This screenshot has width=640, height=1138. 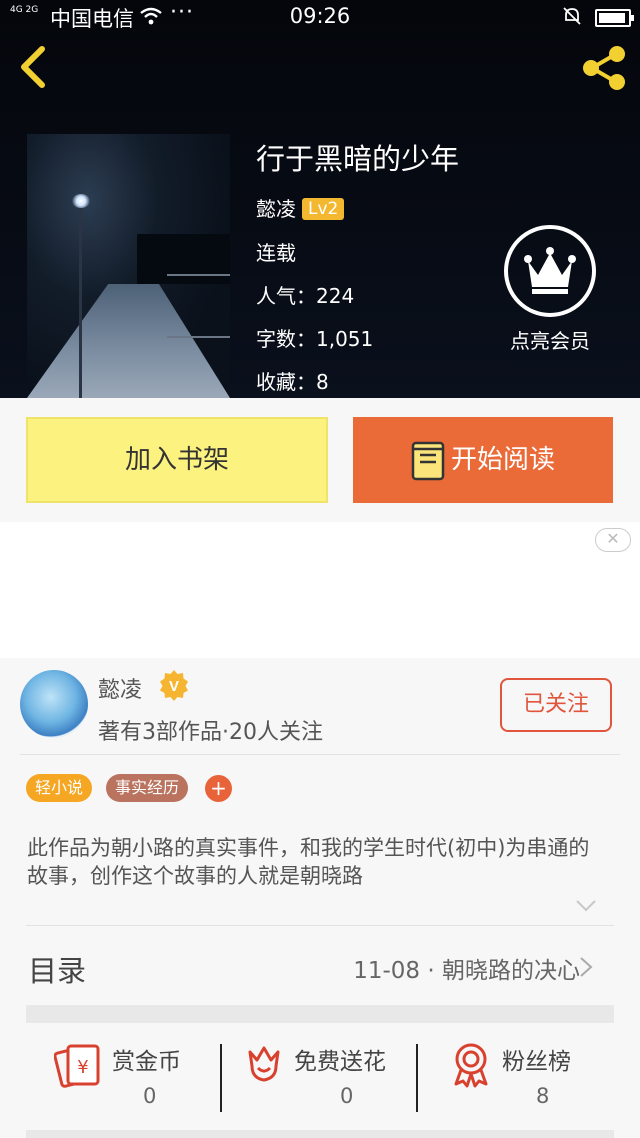 What do you see at coordinates (347, 1096) in the screenshot?
I see `free-flowers-count: 0` at bounding box center [347, 1096].